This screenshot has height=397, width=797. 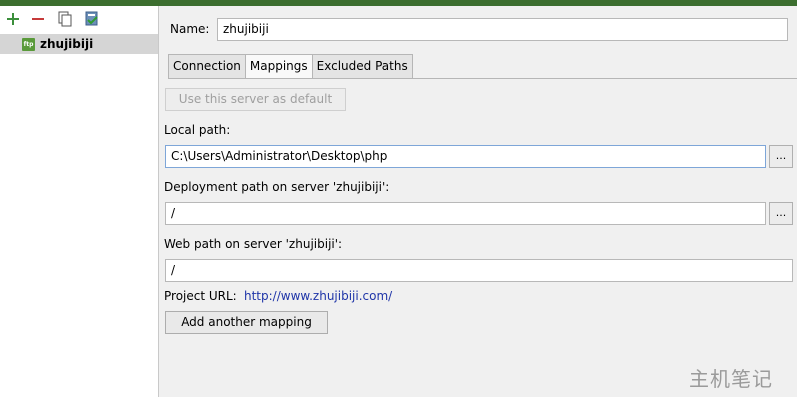 What do you see at coordinates (28, 44) in the screenshot?
I see `ftp-icon: ftp` at bounding box center [28, 44].